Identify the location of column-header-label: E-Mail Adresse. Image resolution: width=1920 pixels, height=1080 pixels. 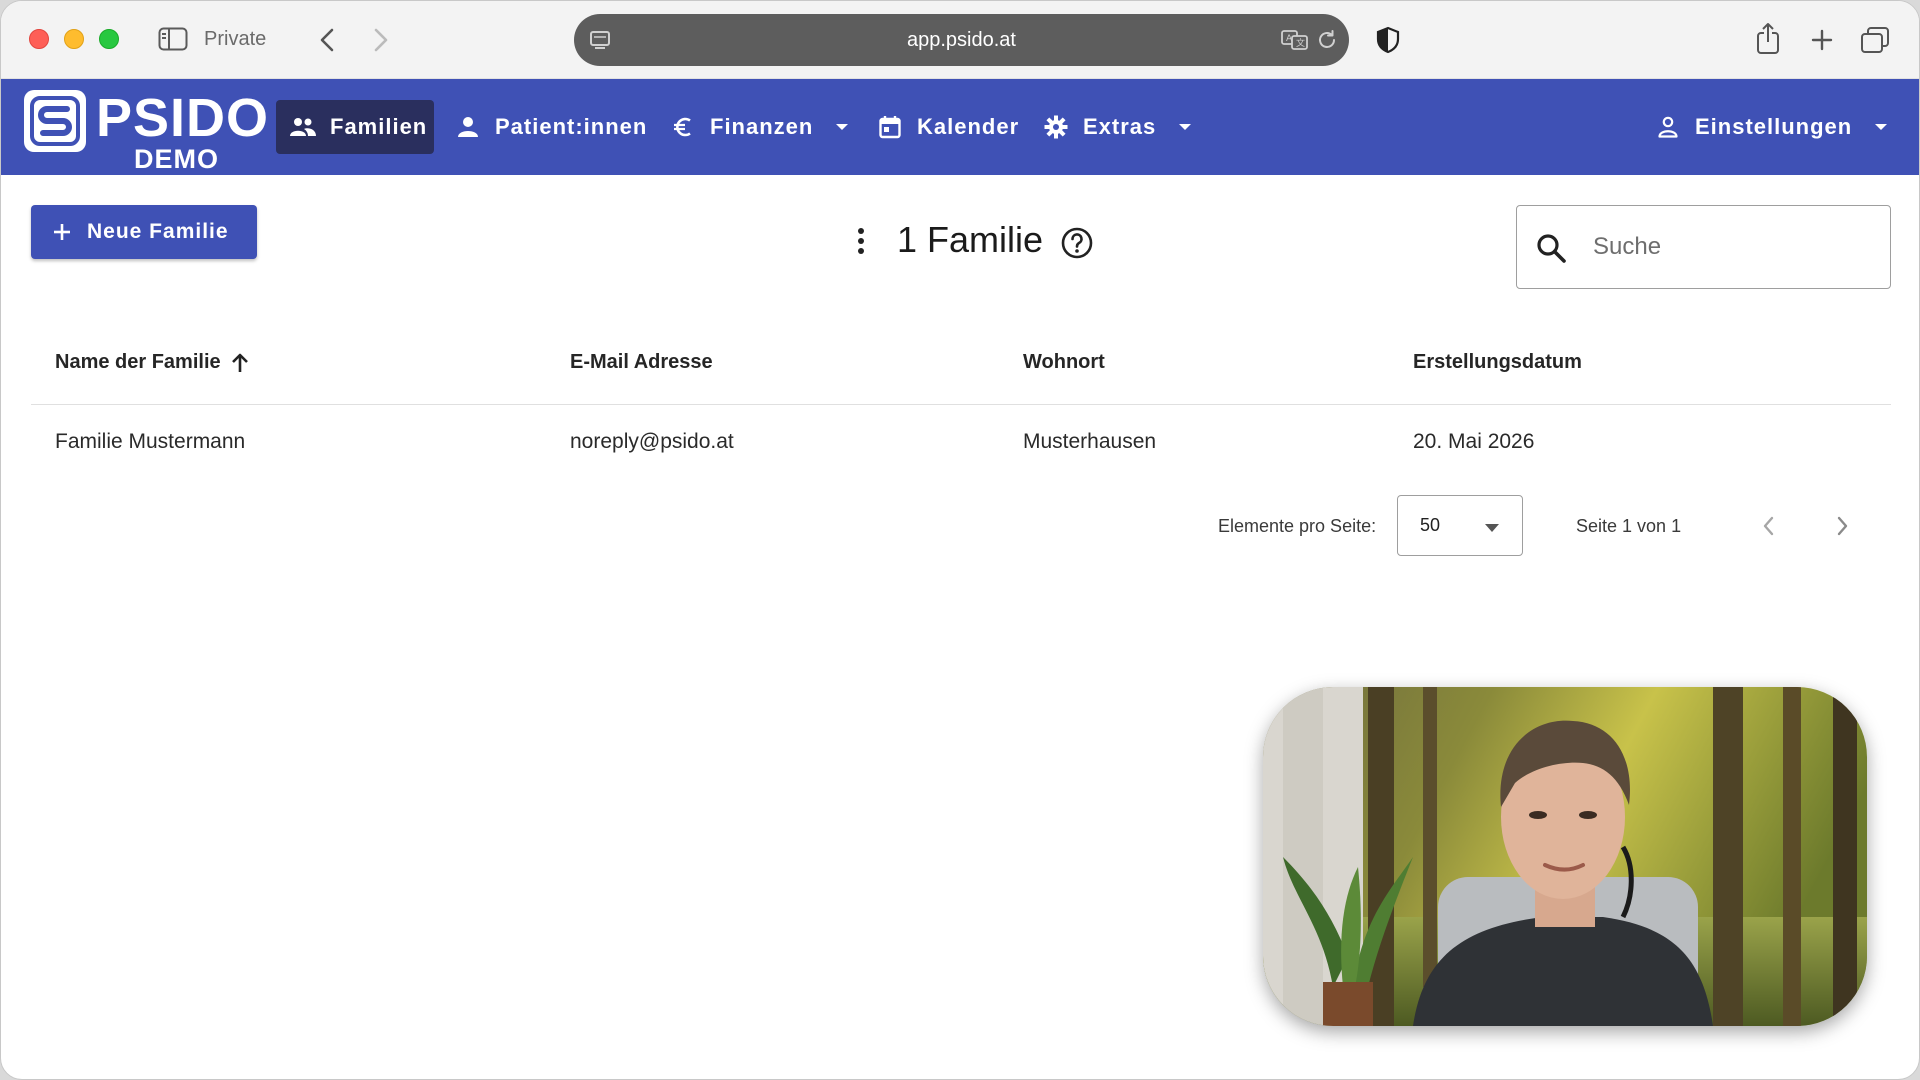
(641, 362).